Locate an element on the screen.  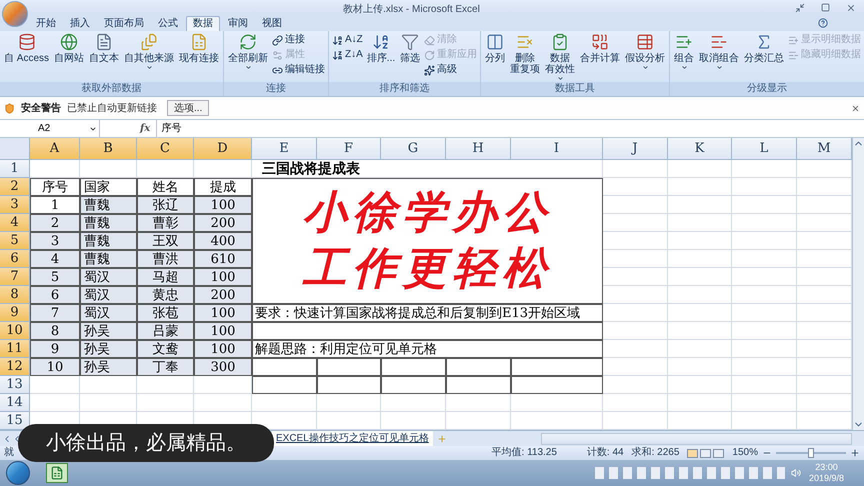
column-header: L is located at coordinates (764, 149).